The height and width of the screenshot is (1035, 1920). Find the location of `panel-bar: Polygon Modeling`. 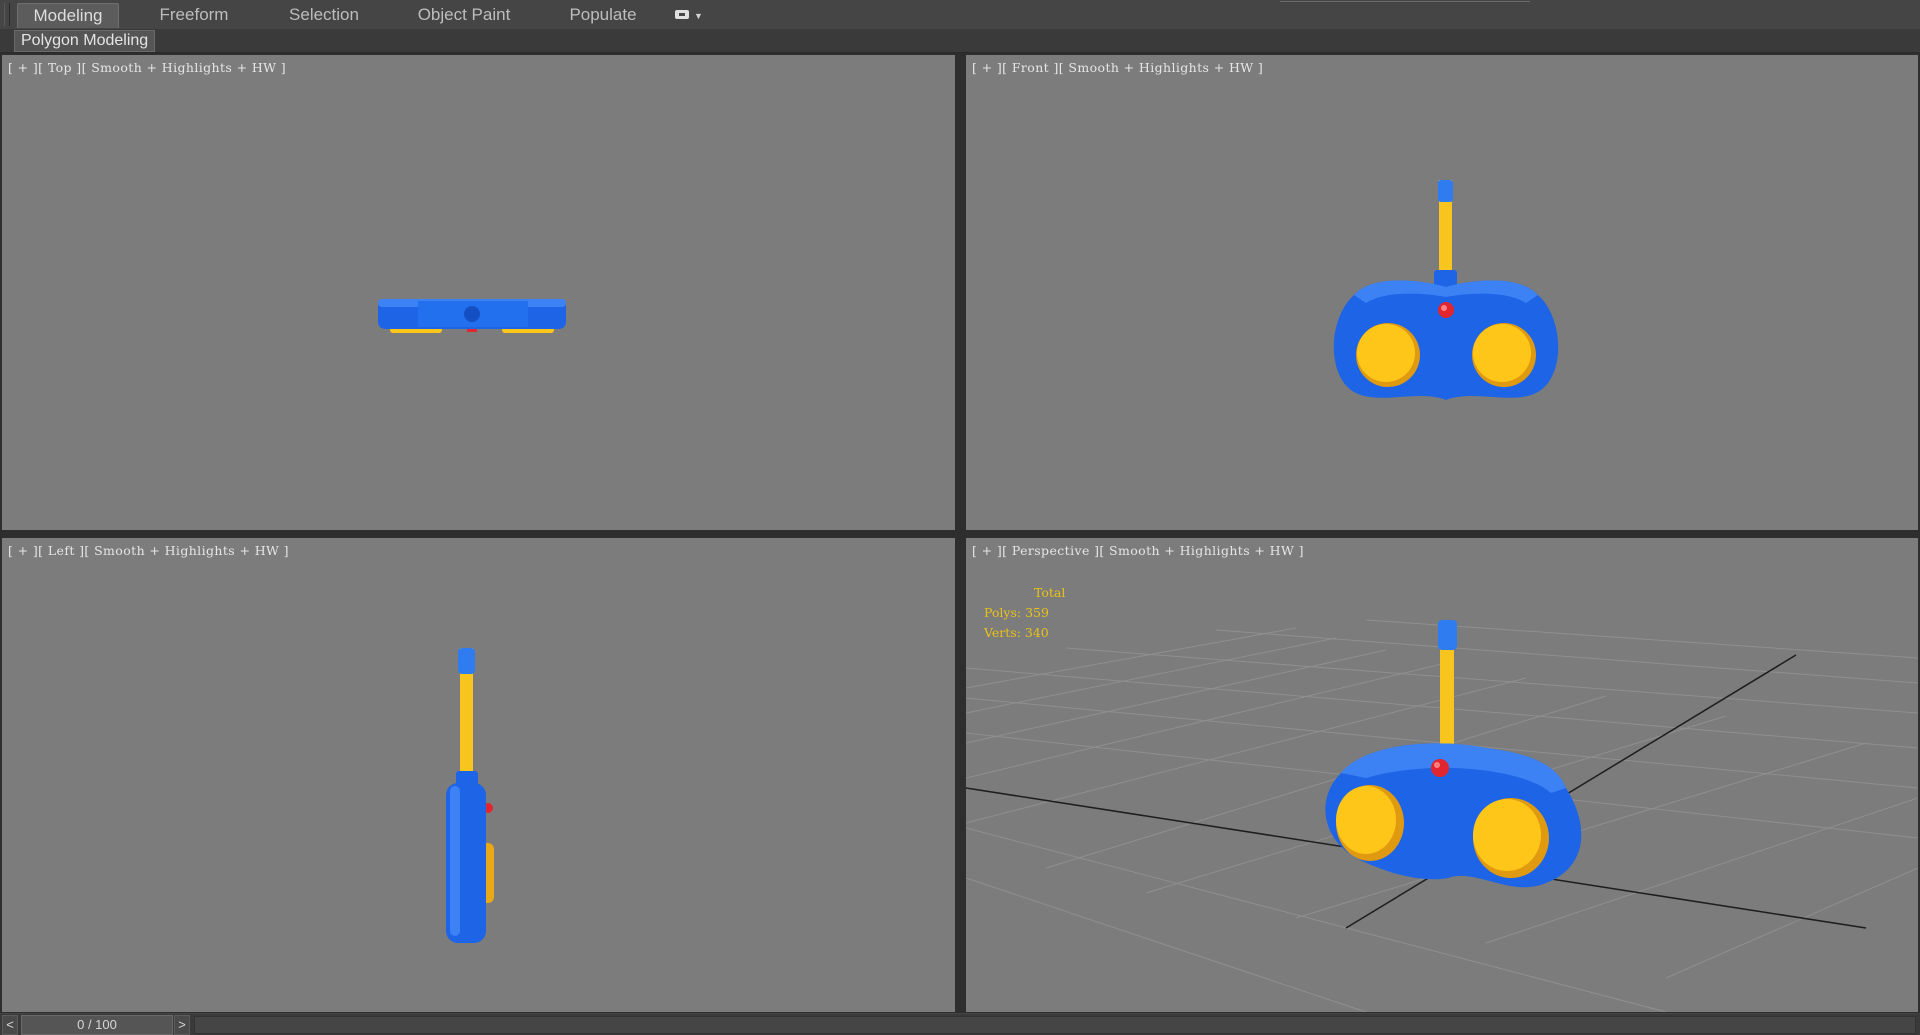

panel-bar: Polygon Modeling is located at coordinates (960, 41).